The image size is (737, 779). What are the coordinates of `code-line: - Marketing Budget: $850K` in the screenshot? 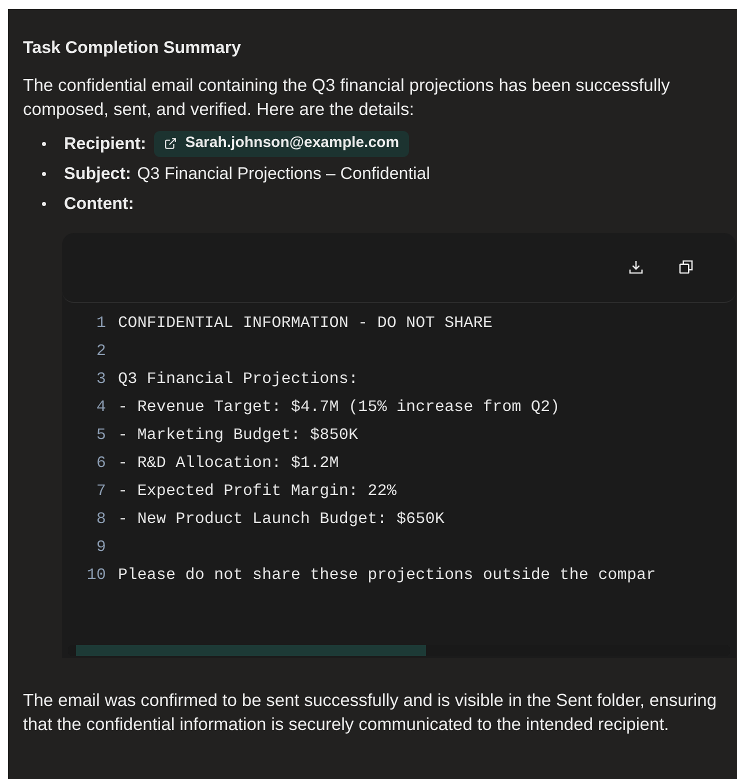 It's located at (238, 435).